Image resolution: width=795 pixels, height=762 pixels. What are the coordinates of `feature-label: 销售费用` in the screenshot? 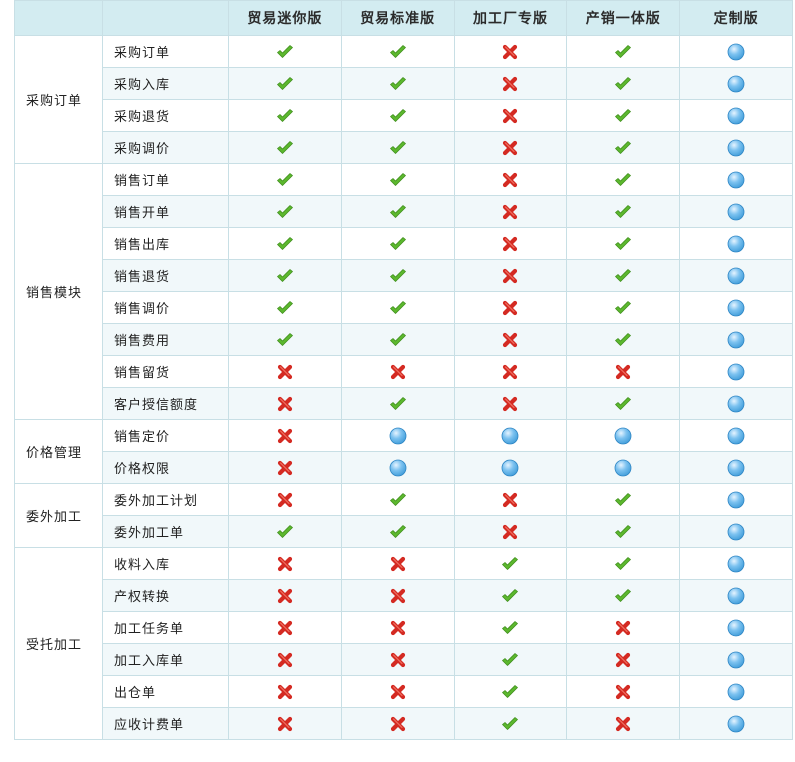 It's located at (165, 339).